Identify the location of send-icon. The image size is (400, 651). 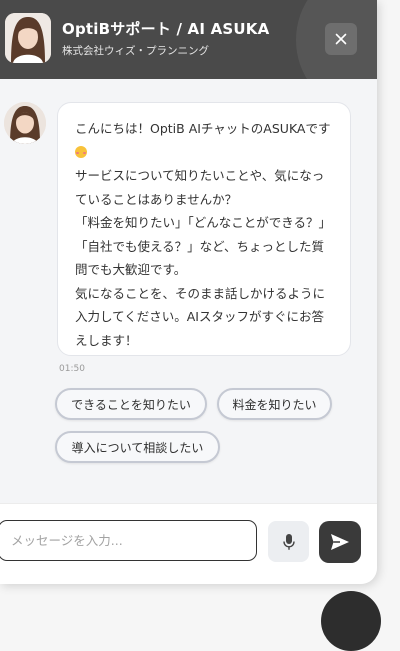
(340, 542).